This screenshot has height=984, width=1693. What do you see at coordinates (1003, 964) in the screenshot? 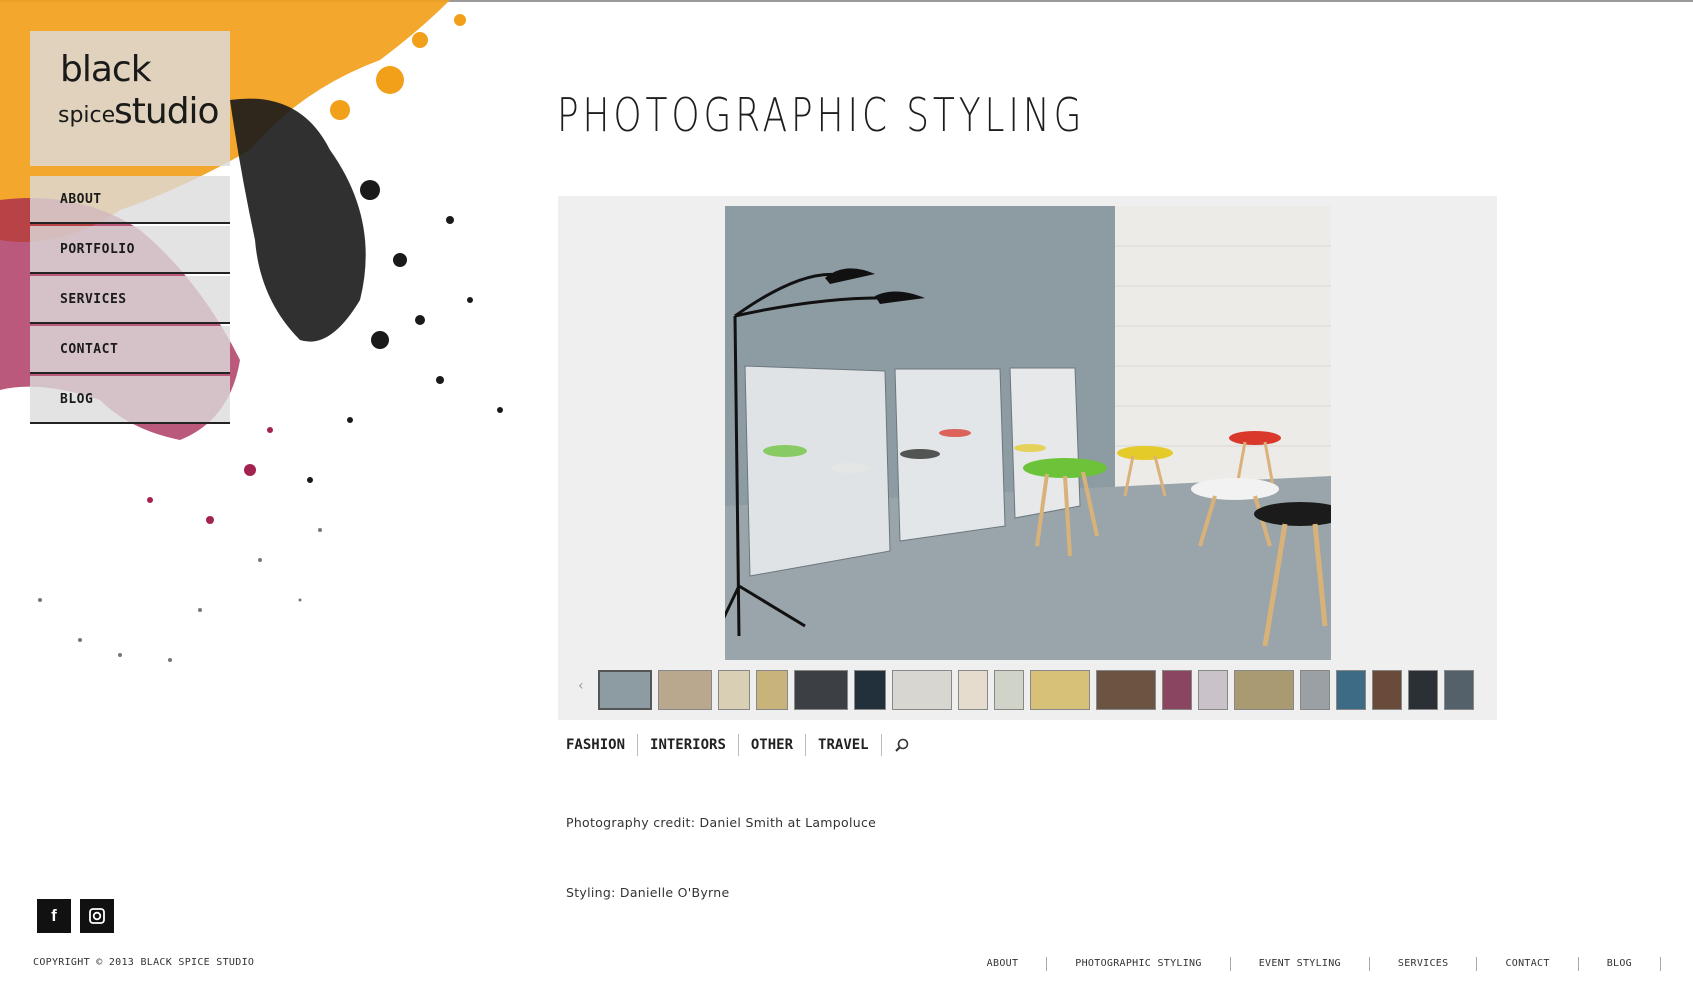
I see `footer-link-about: ABOUT` at bounding box center [1003, 964].